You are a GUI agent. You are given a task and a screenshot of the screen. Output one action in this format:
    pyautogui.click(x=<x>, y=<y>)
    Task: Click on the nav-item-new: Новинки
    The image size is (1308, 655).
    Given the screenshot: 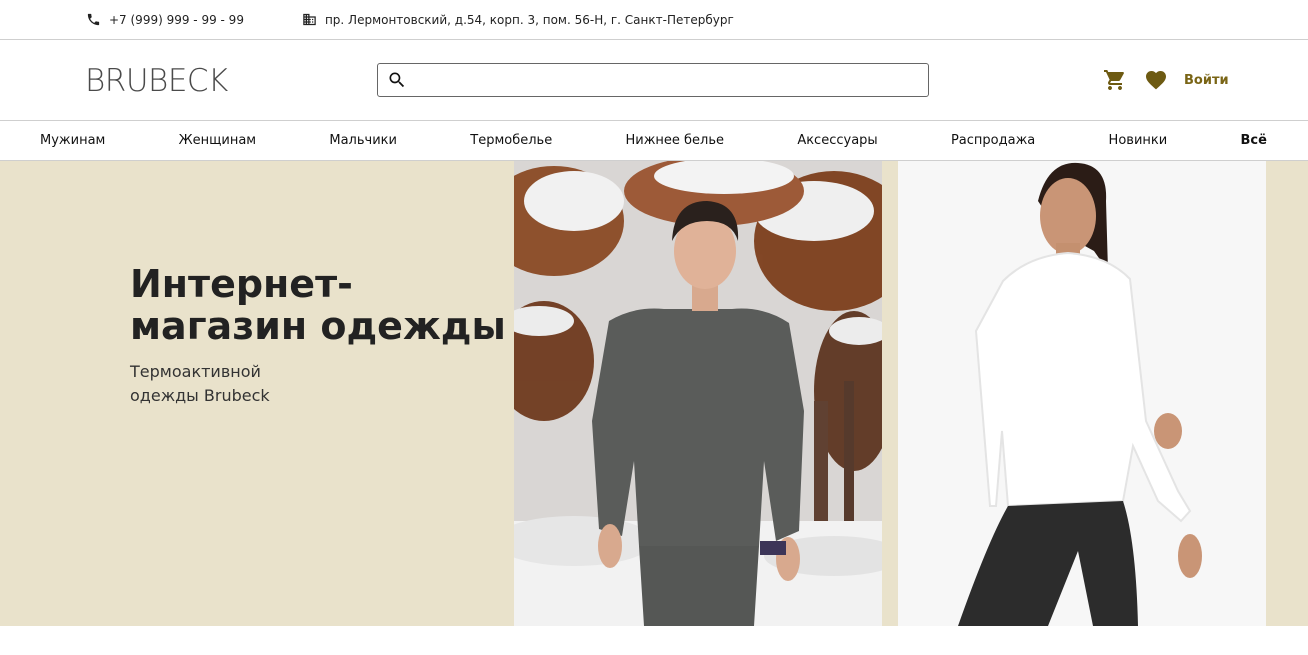 What is the action you would take?
    pyautogui.click(x=1138, y=140)
    